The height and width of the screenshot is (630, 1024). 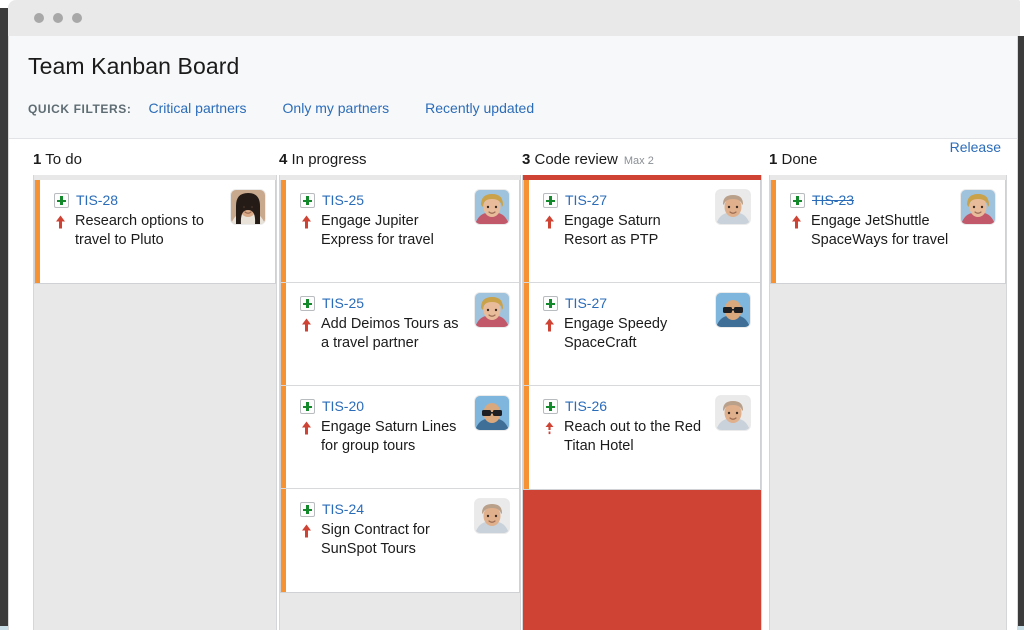 I want to click on card-issue-key: TIS-24, so click(x=343, y=509).